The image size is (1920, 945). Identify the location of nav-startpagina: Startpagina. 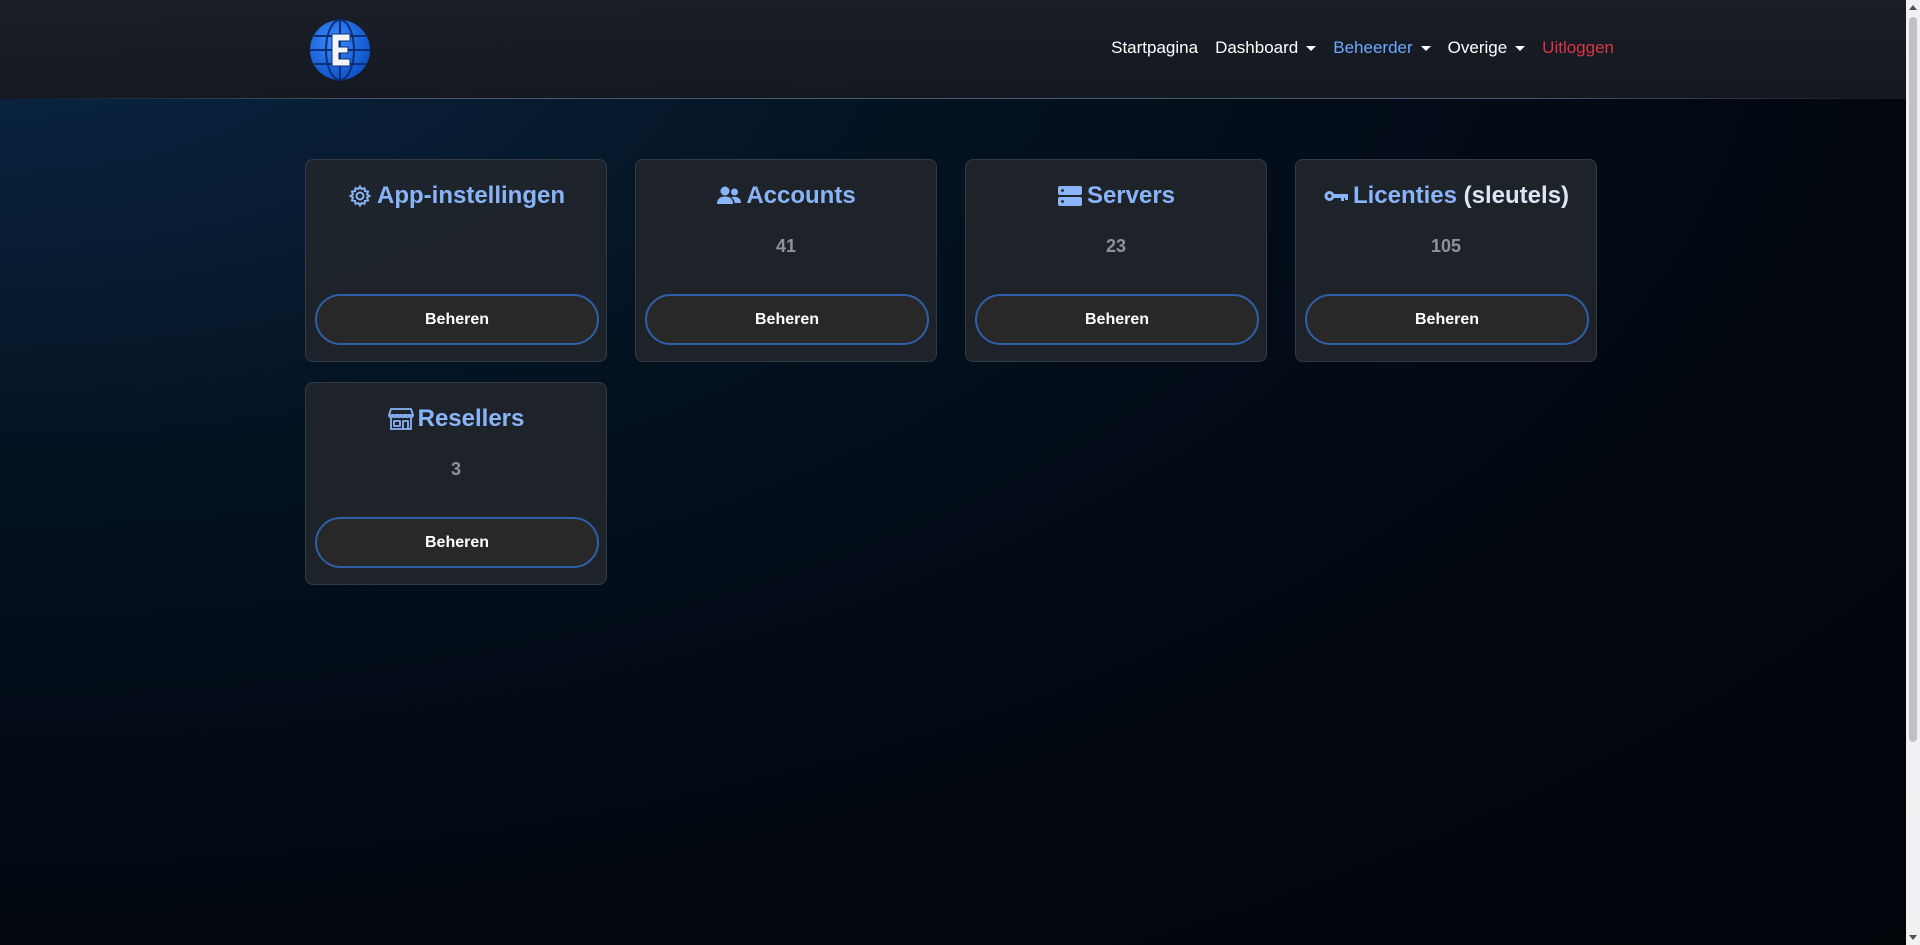
(1154, 48).